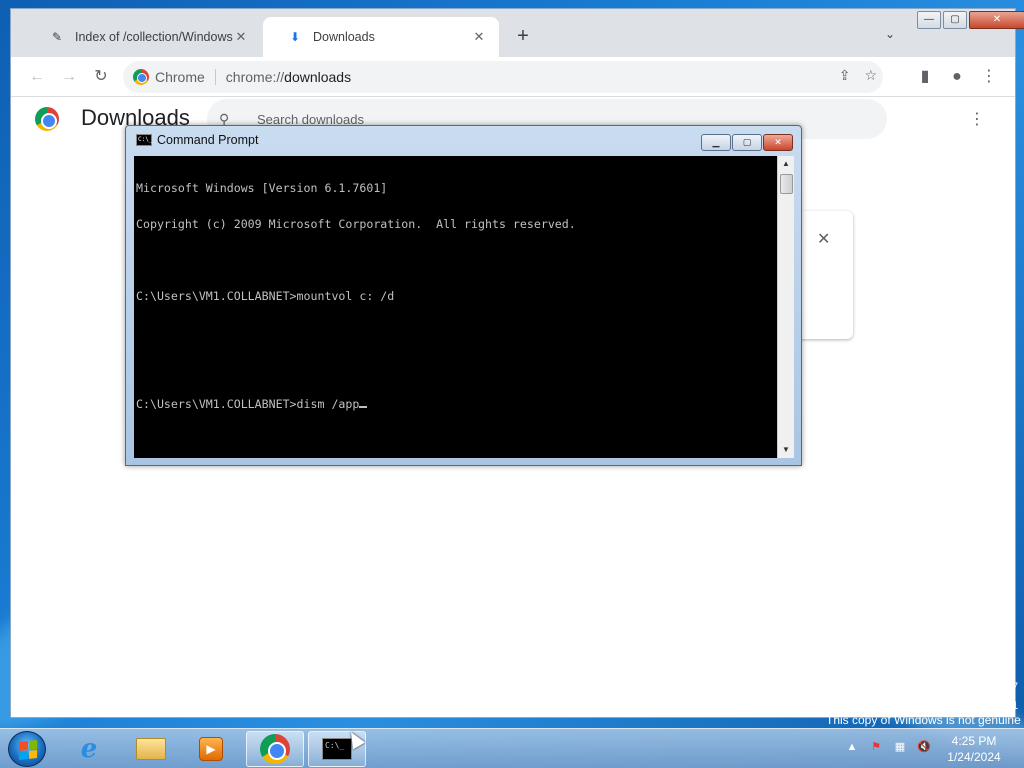 The height and width of the screenshot is (768, 1024). Describe the element at coordinates (1015, 697) in the screenshot. I see `build-info: 7 1` at that location.